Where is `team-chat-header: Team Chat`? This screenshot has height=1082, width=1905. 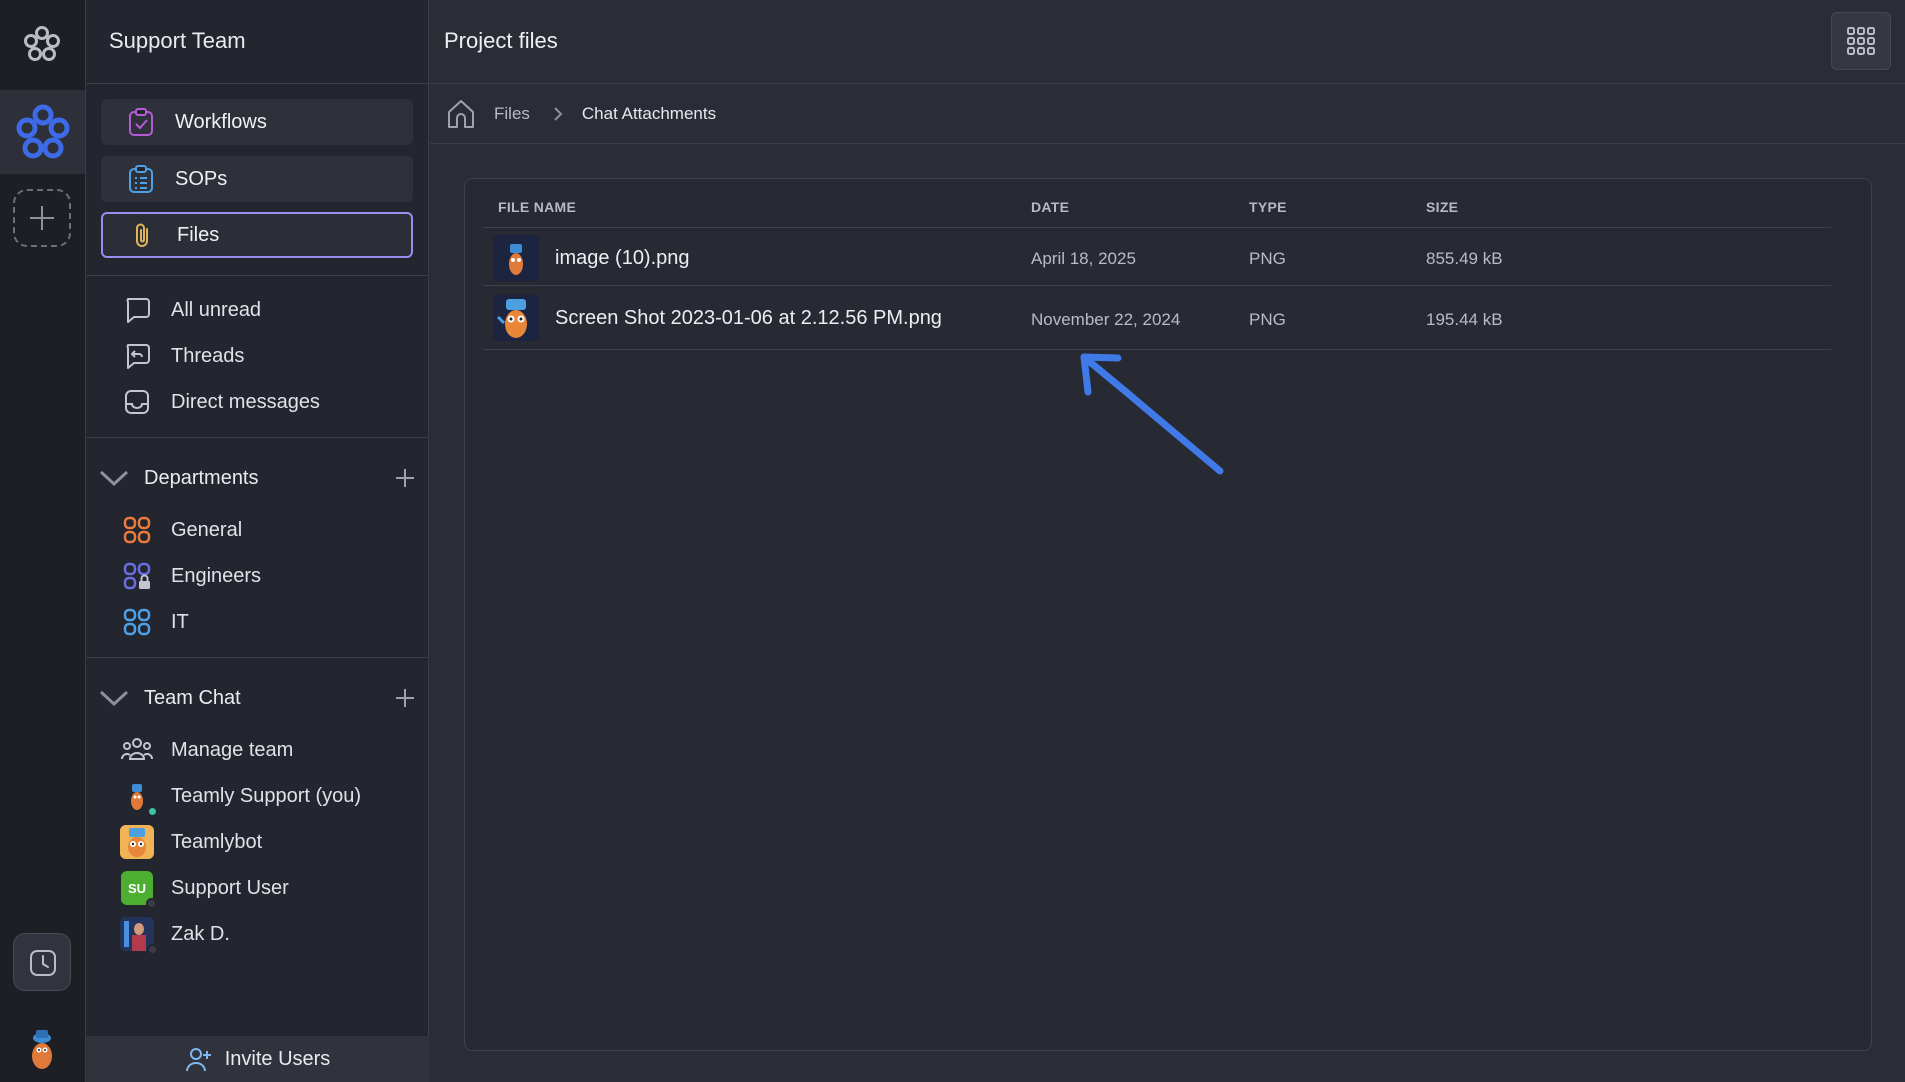
team-chat-header: Team Chat is located at coordinates (258, 698).